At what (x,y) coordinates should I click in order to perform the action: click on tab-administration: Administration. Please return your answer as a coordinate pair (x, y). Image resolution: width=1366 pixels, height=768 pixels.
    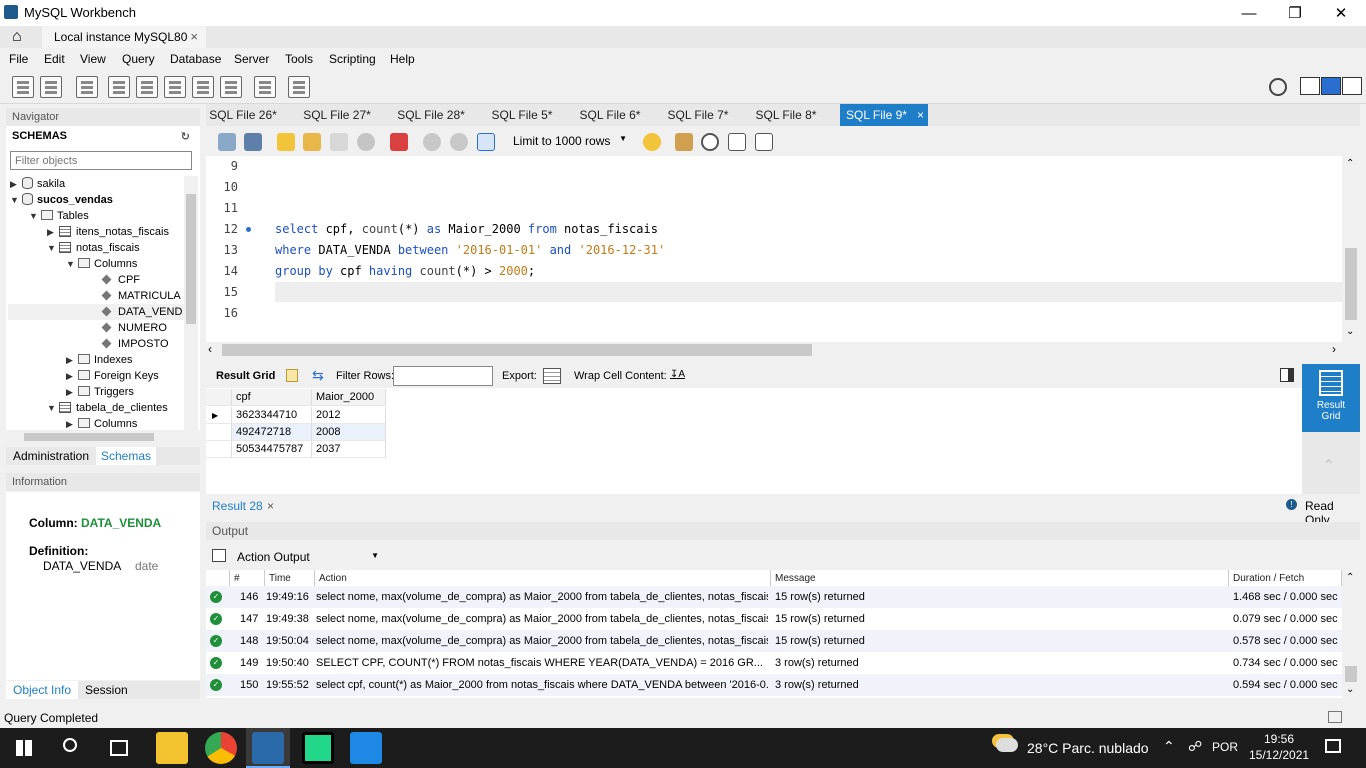
    Looking at the image, I should click on (51, 456).